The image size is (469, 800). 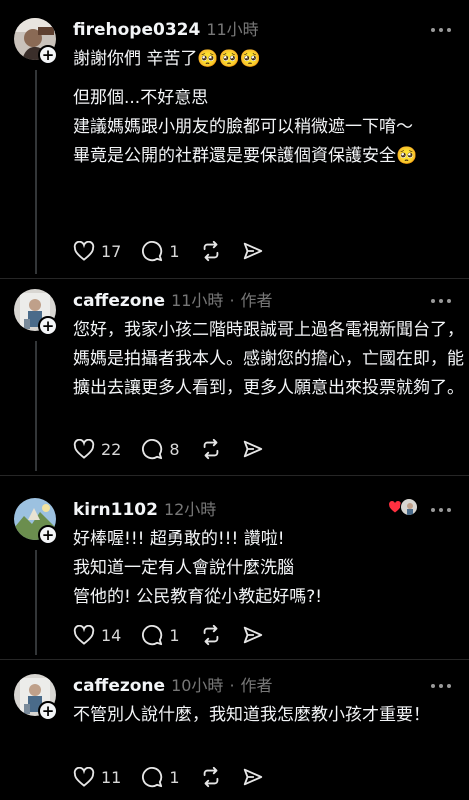 What do you see at coordinates (141, 98) in the screenshot?
I see `comment-text: 但那個...不好意思` at bounding box center [141, 98].